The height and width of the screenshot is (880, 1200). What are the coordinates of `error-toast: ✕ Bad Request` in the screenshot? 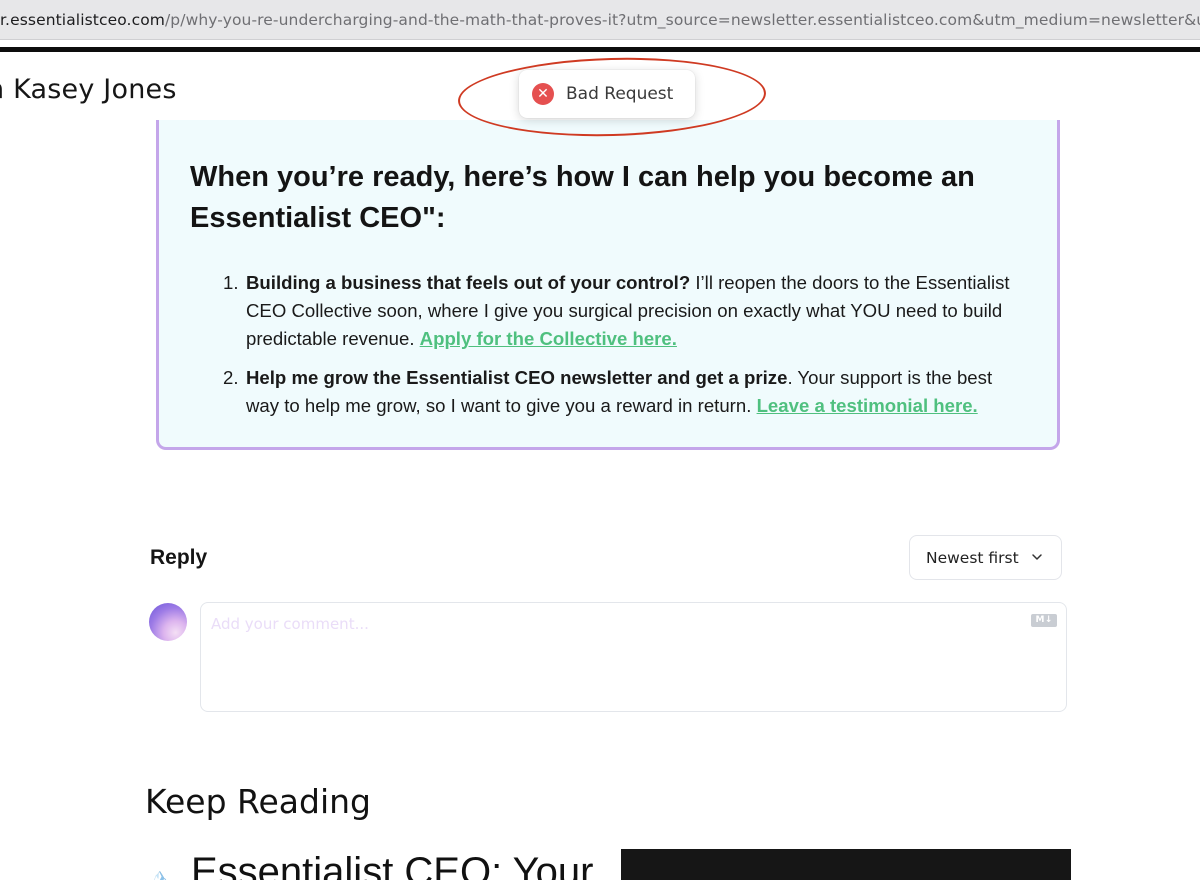 It's located at (607, 94).